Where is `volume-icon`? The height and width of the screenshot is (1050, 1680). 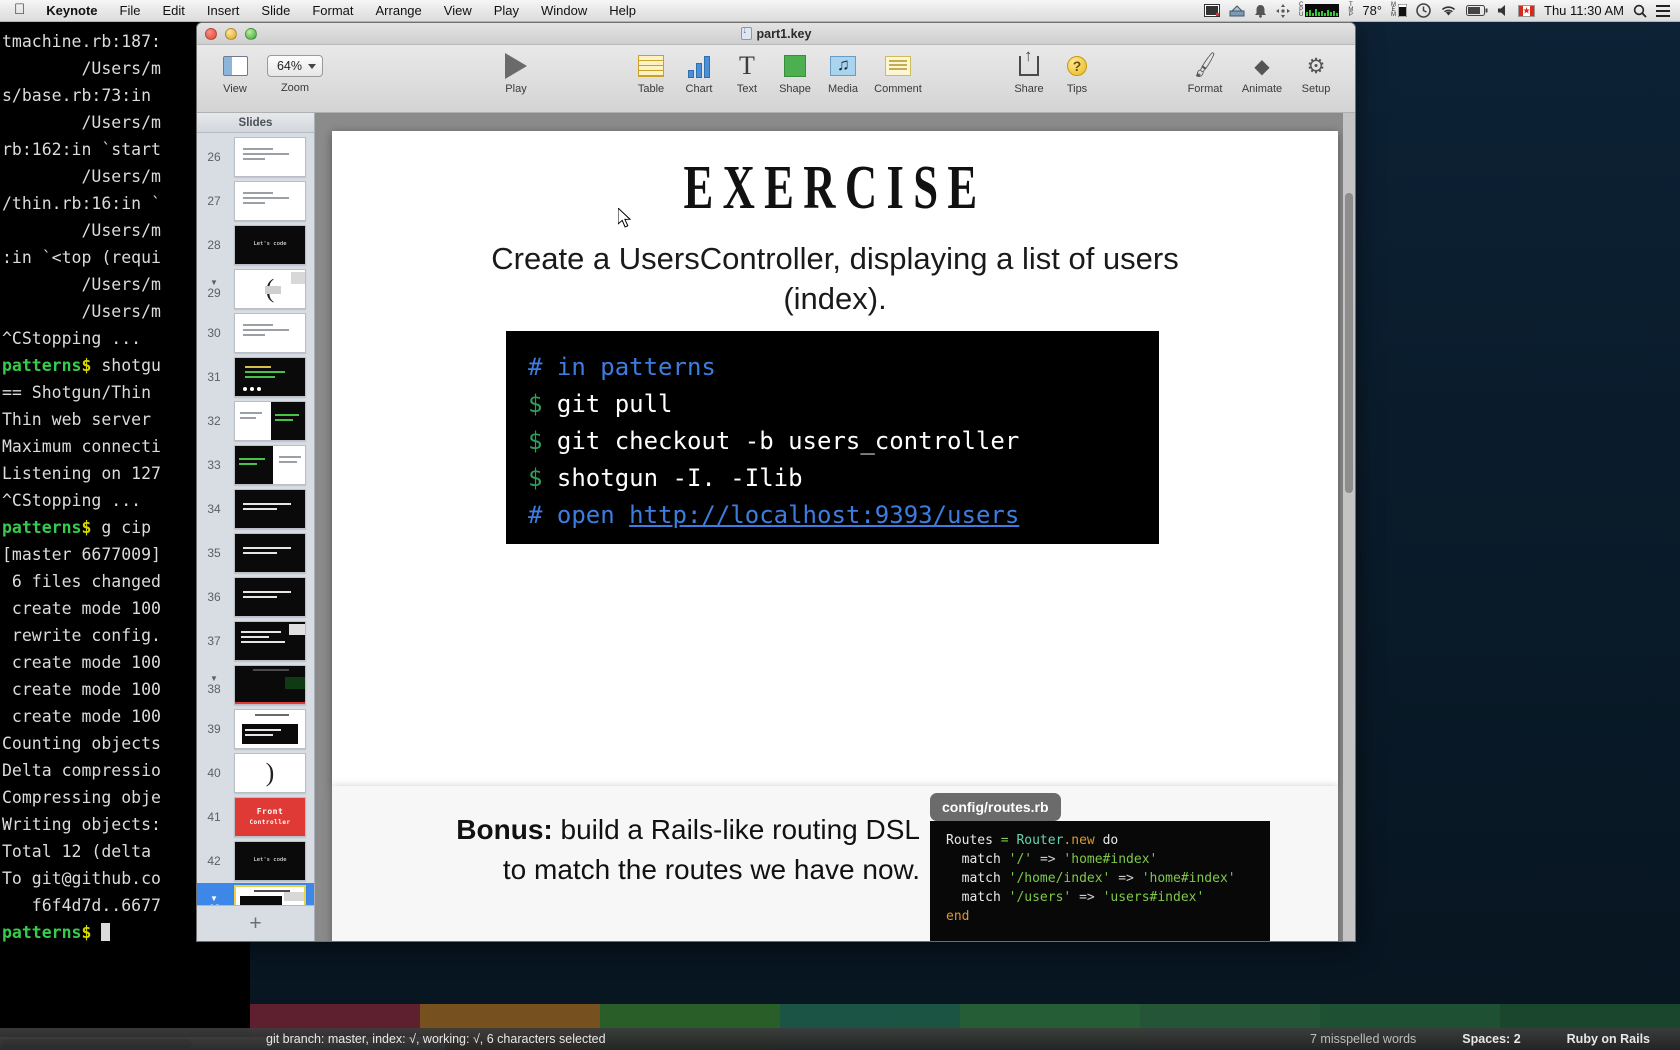
volume-icon is located at coordinates (1503, 11).